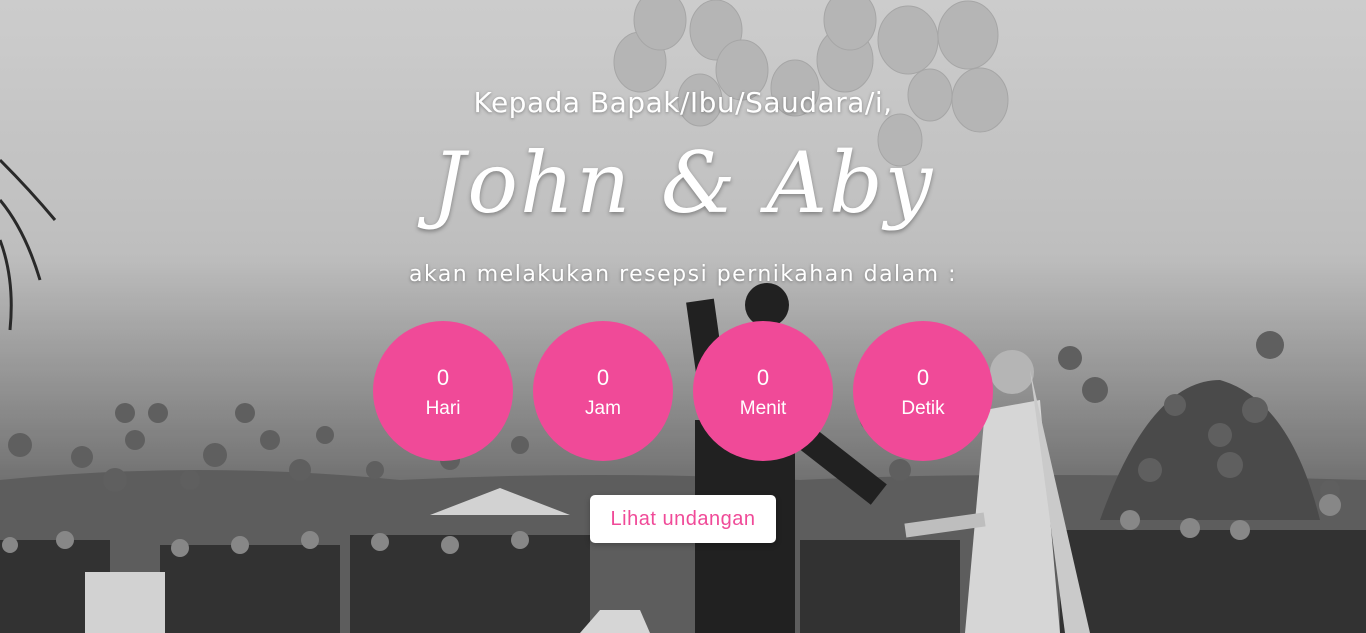 This screenshot has width=1366, height=633. Describe the element at coordinates (443, 408) in the screenshot. I see `countdown-days-label: Hari` at that location.